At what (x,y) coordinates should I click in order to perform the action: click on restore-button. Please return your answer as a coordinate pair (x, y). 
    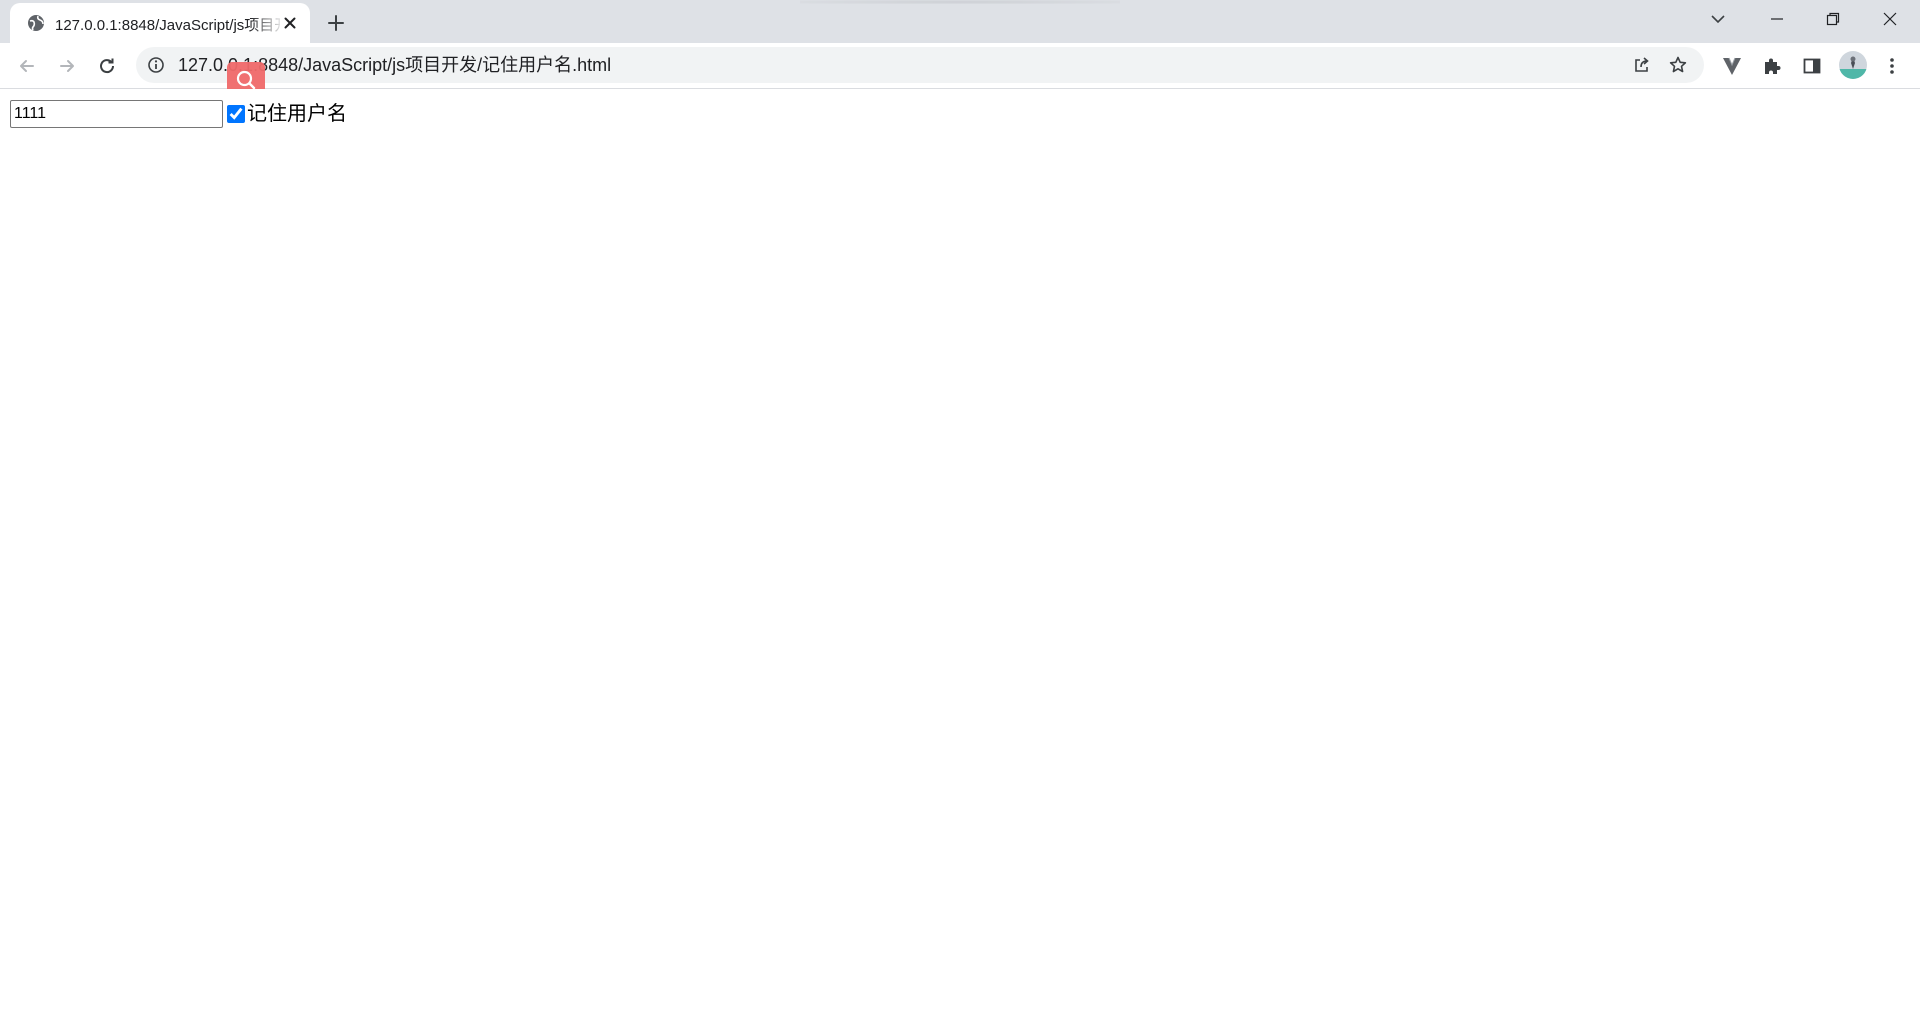
    Looking at the image, I should click on (1833, 18).